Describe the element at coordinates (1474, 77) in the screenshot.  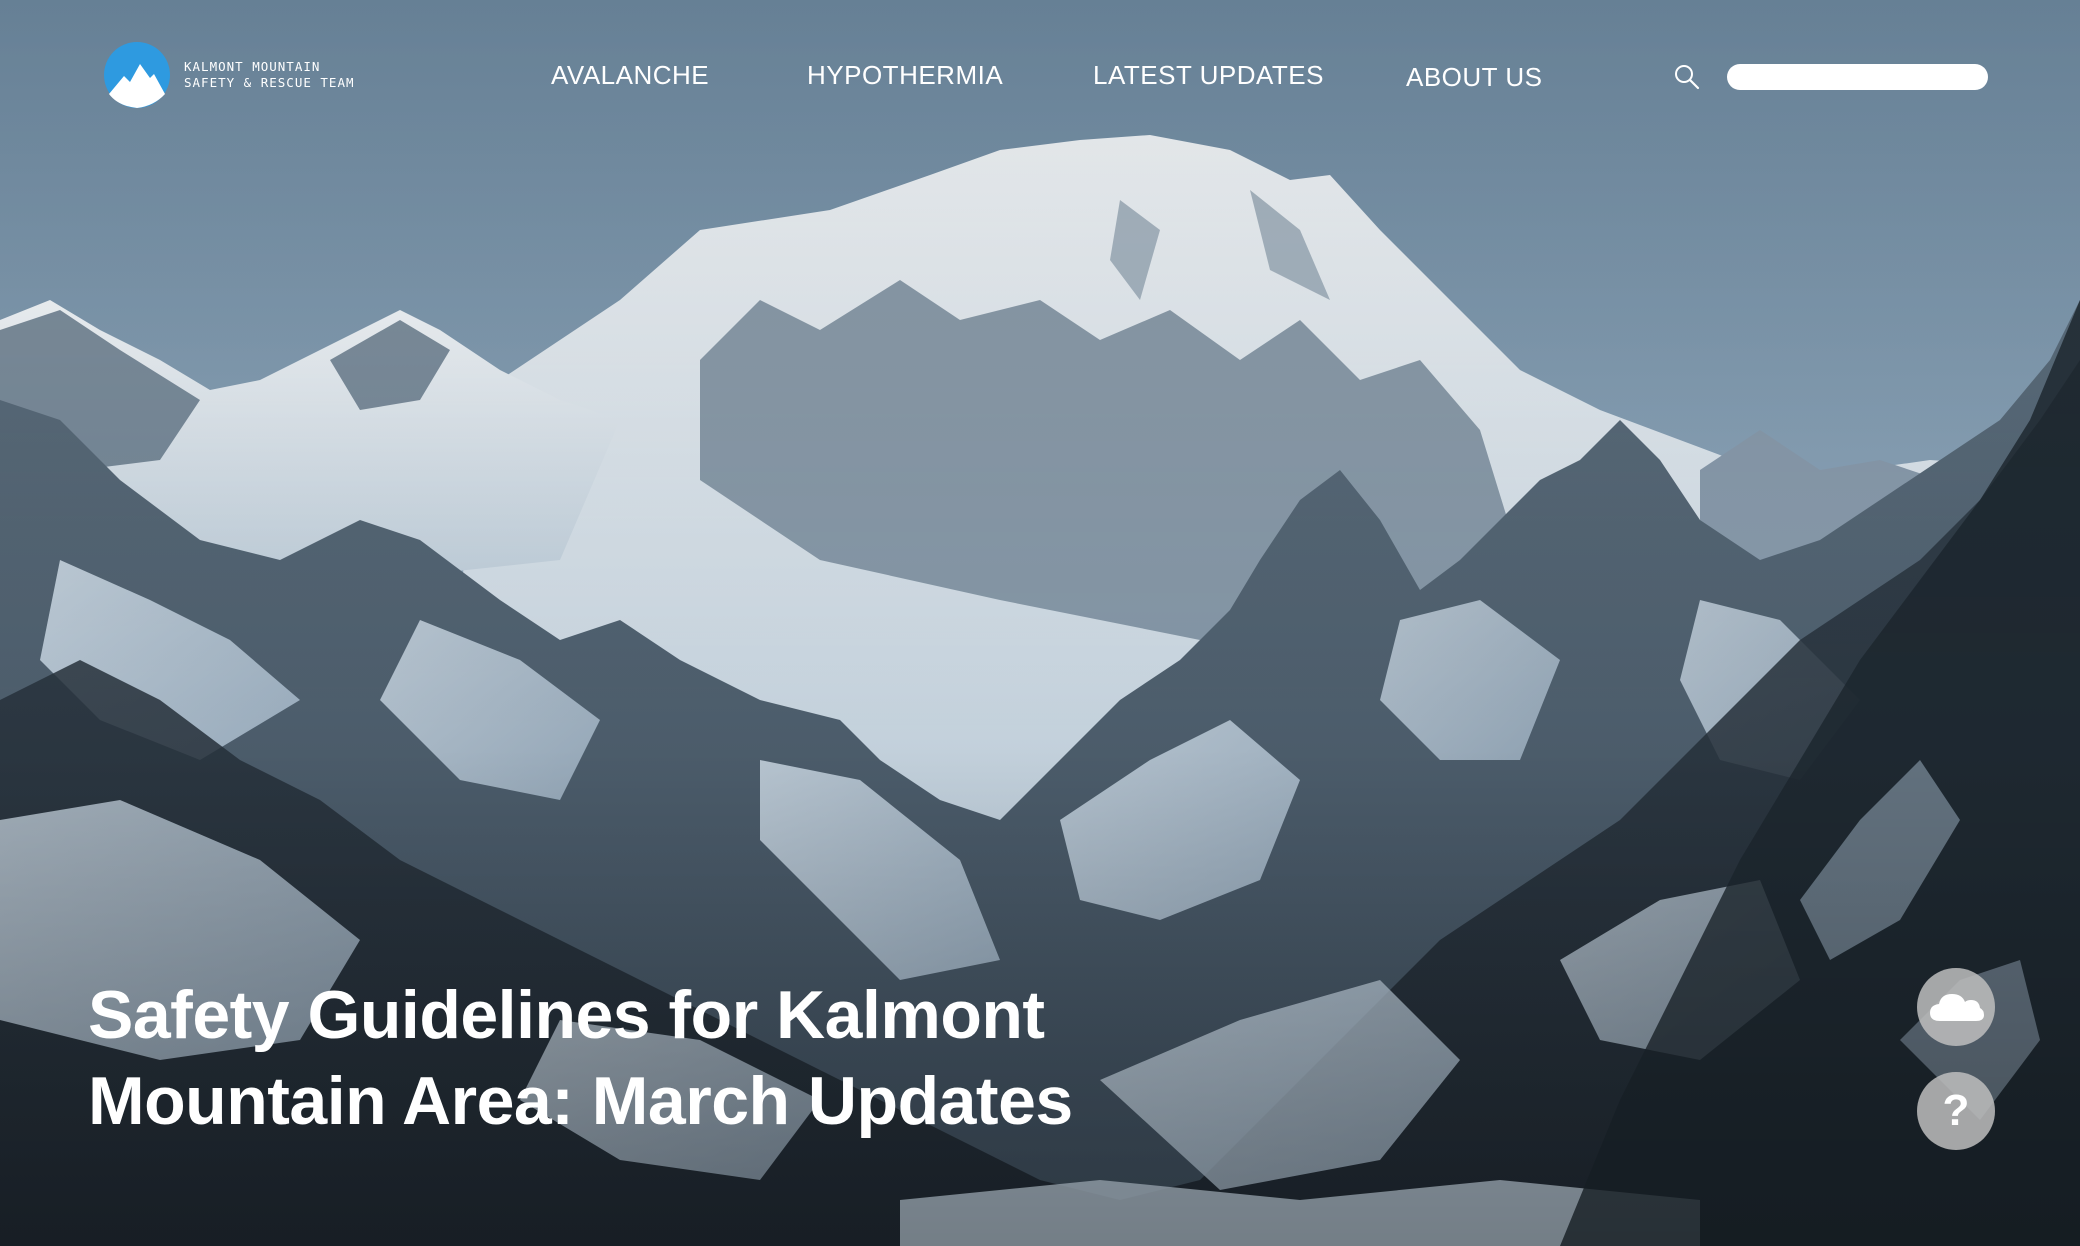
I see `nav-item-about-us: ABOUT US` at that location.